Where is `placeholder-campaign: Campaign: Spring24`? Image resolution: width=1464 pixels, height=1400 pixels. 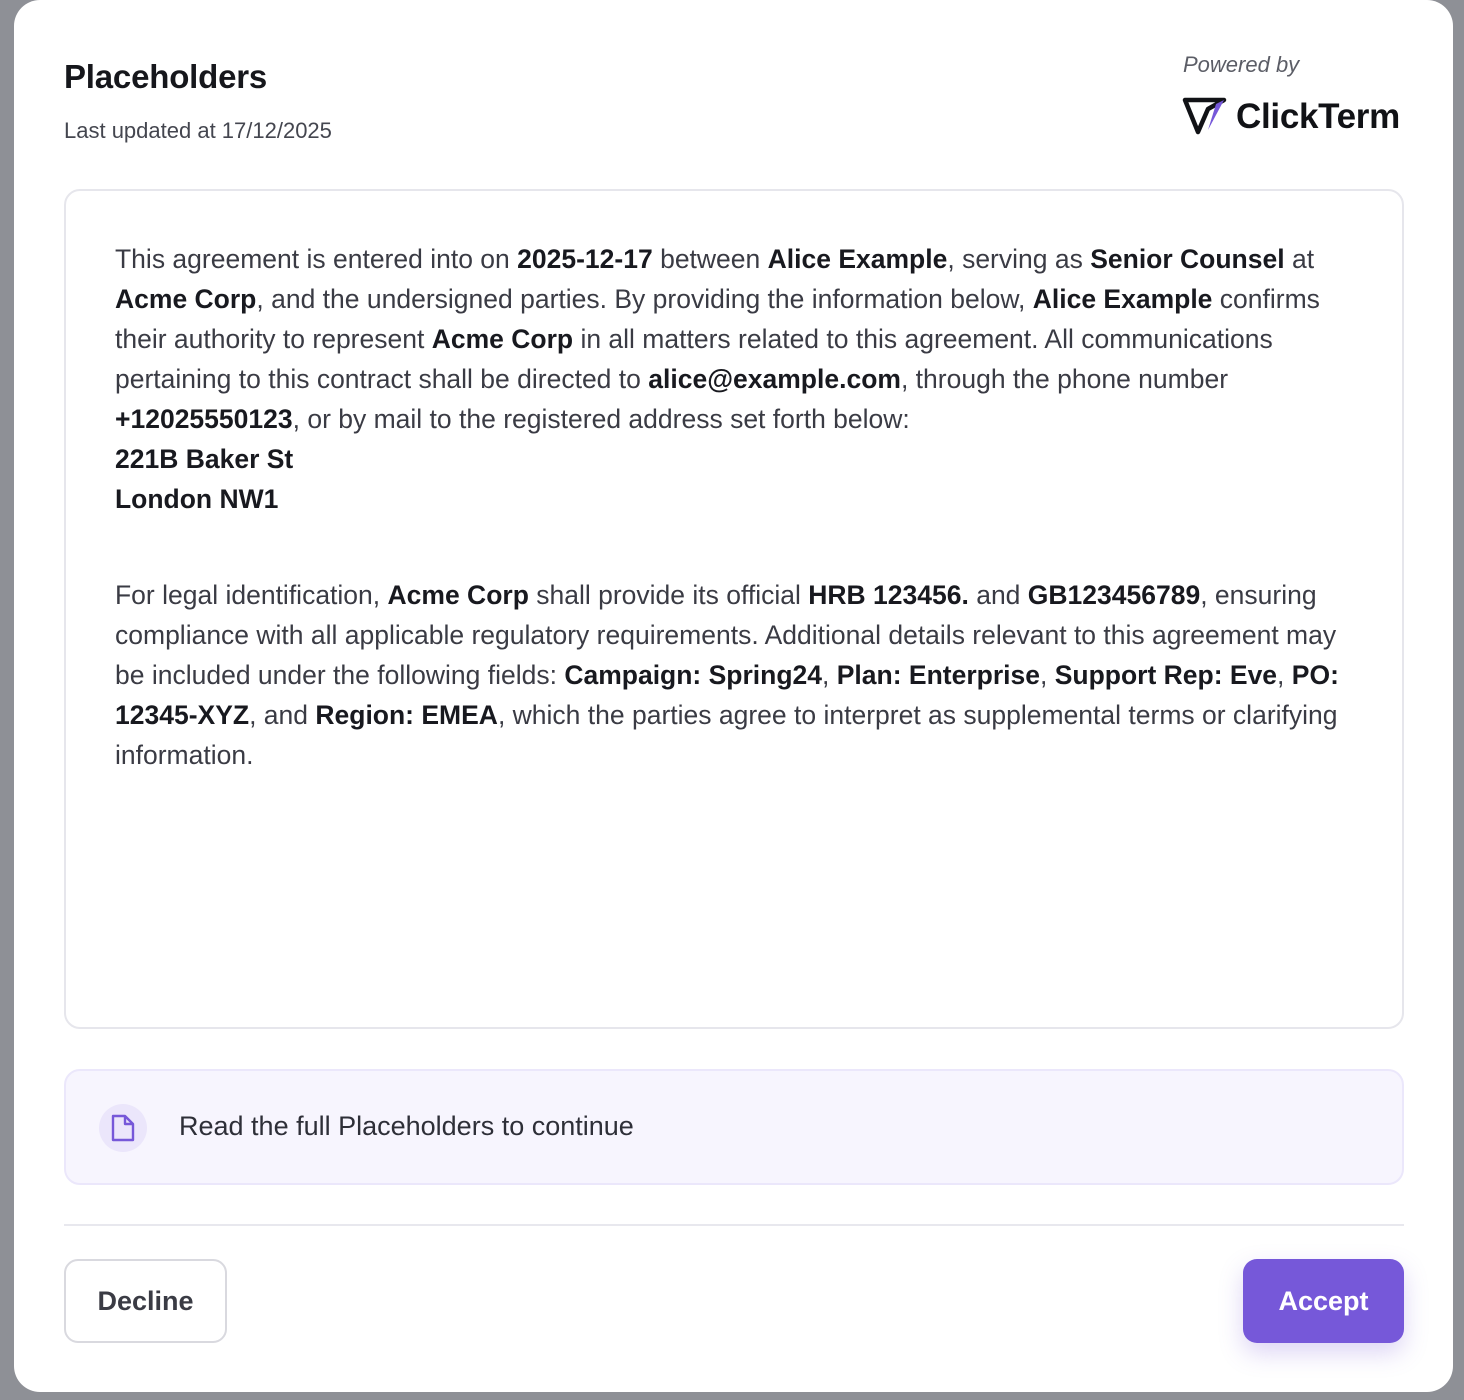
placeholder-campaign: Campaign: Spring24 is located at coordinates (693, 675).